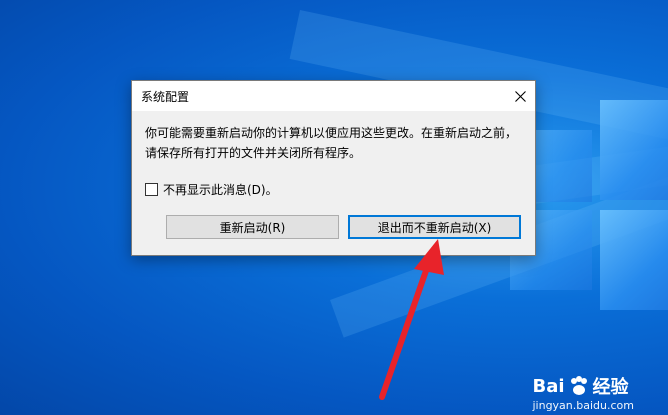  What do you see at coordinates (610, 387) in the screenshot?
I see `watermark-brand-right: 经验` at bounding box center [610, 387].